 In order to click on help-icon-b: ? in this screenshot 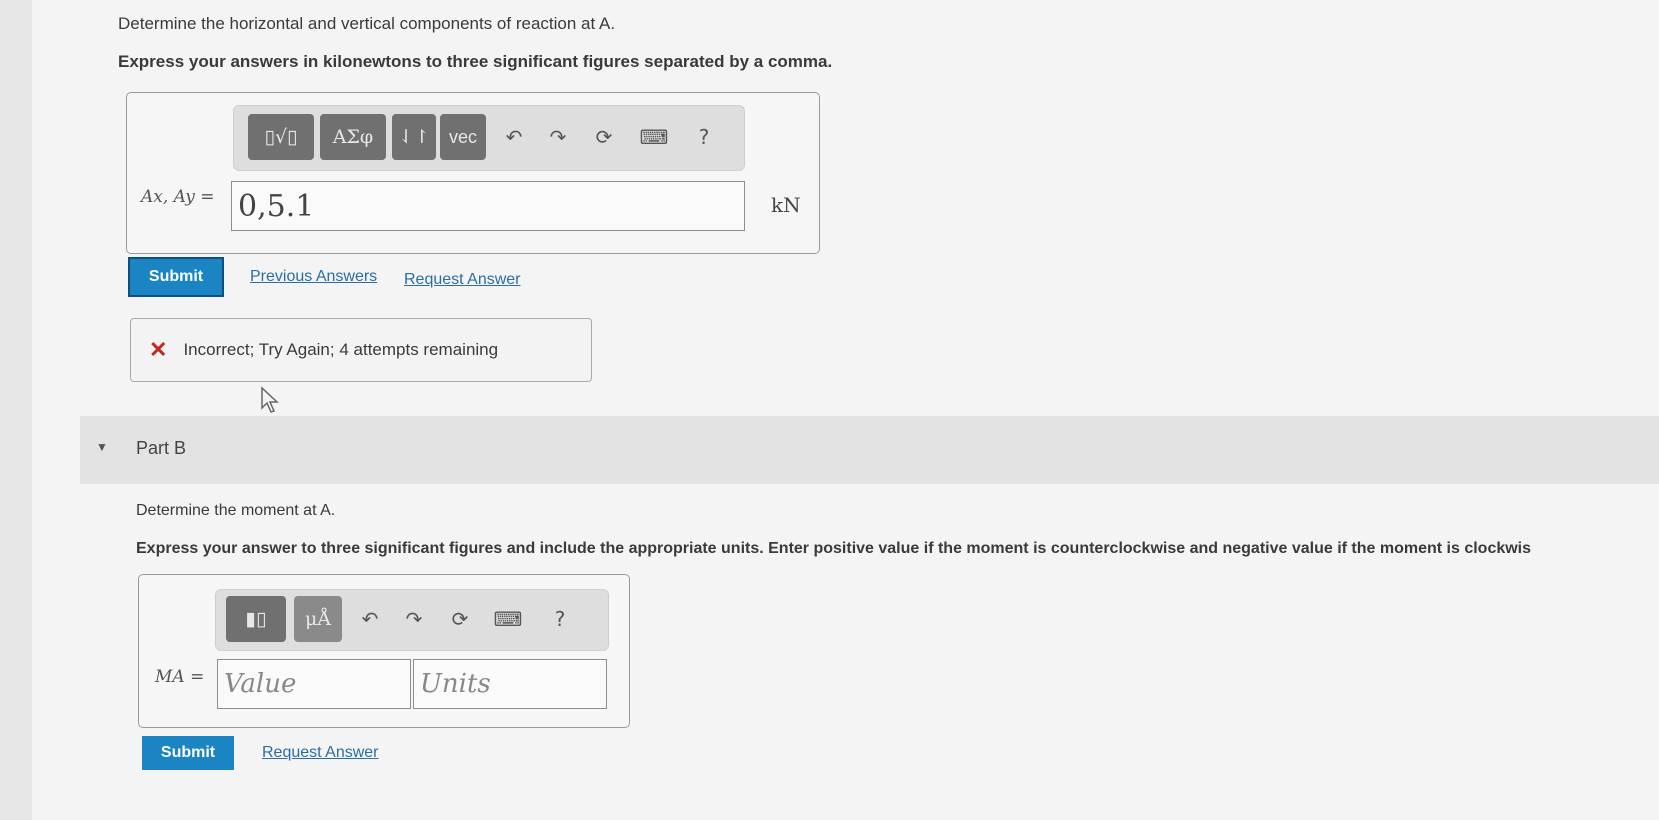, I will do `click(560, 619)`.